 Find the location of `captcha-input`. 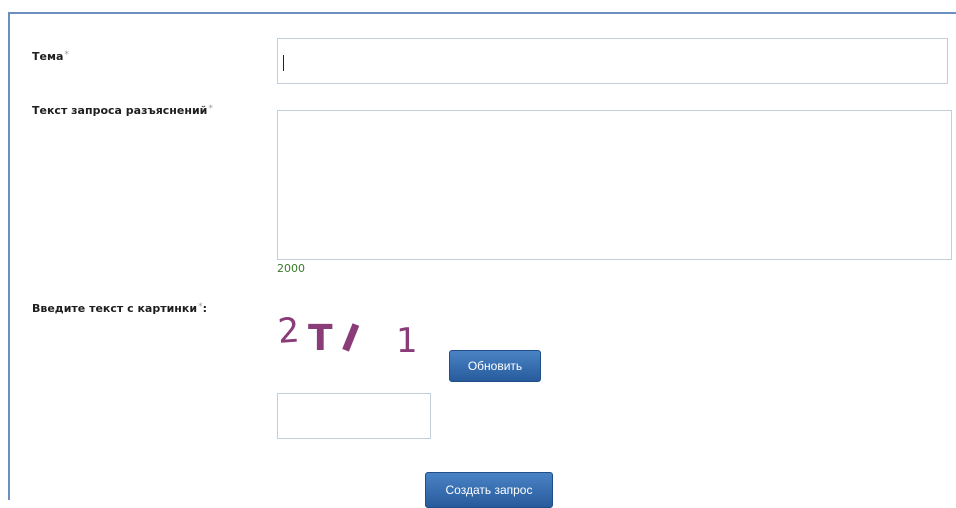

captcha-input is located at coordinates (354, 416).